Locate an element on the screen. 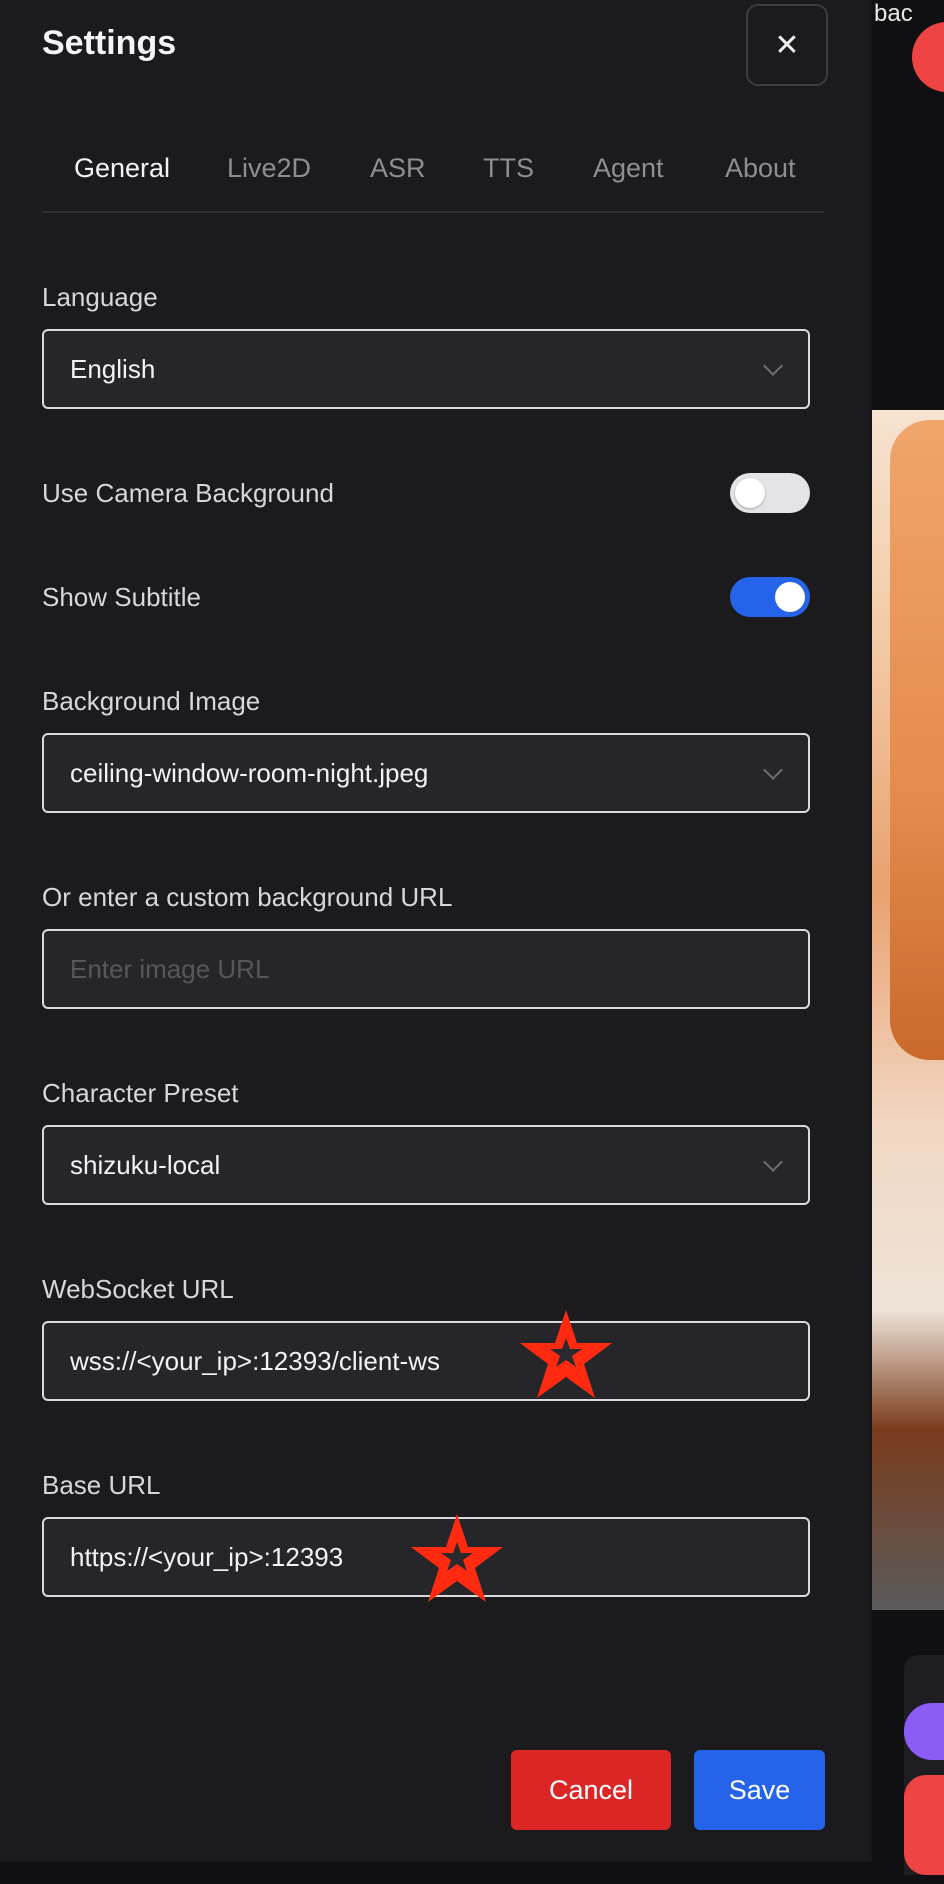  language-select: English is located at coordinates (426, 369).